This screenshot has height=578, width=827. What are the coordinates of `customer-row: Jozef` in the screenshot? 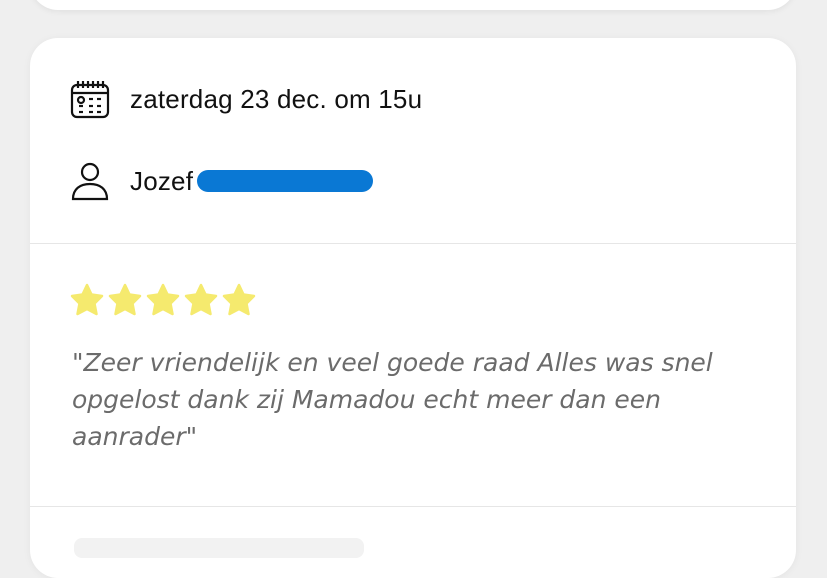 It's located at (222, 181).